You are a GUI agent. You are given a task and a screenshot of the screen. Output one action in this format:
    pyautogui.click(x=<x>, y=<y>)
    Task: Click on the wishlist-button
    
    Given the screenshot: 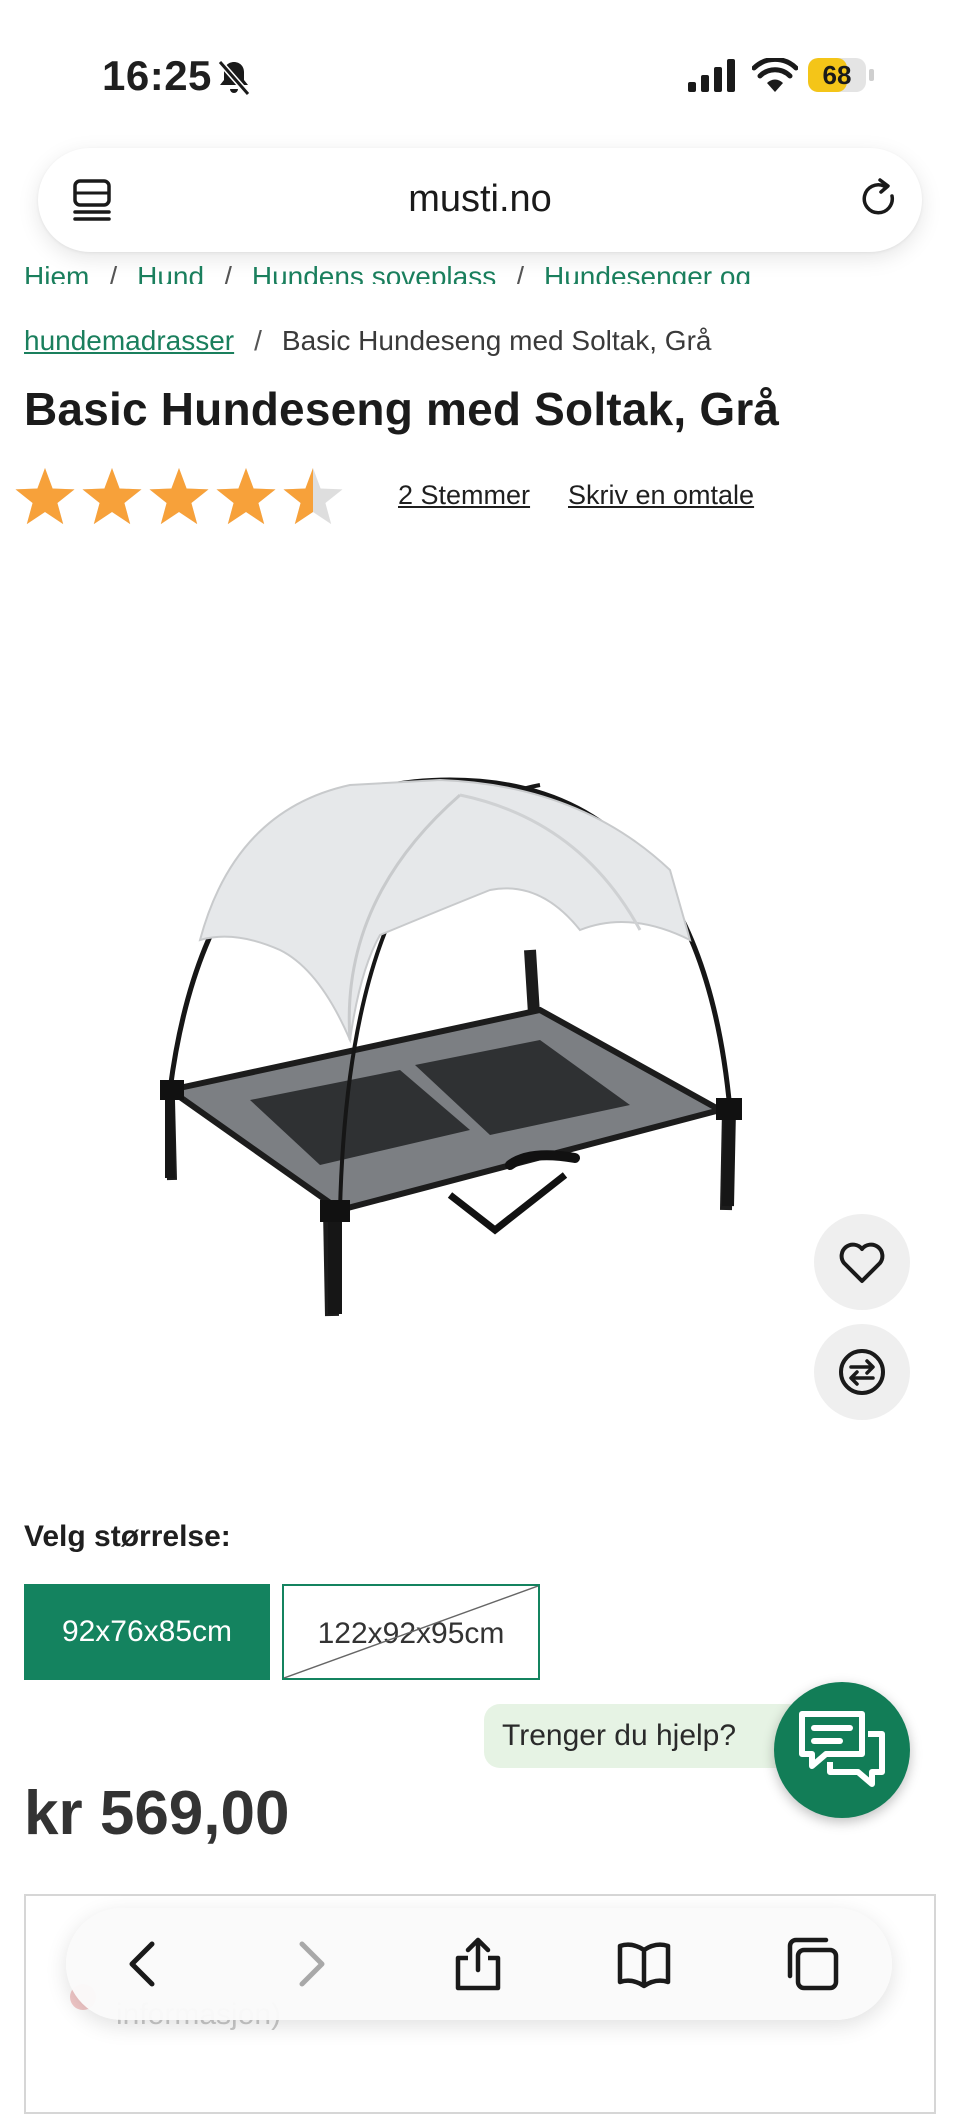 What is the action you would take?
    pyautogui.click(x=862, y=1262)
    